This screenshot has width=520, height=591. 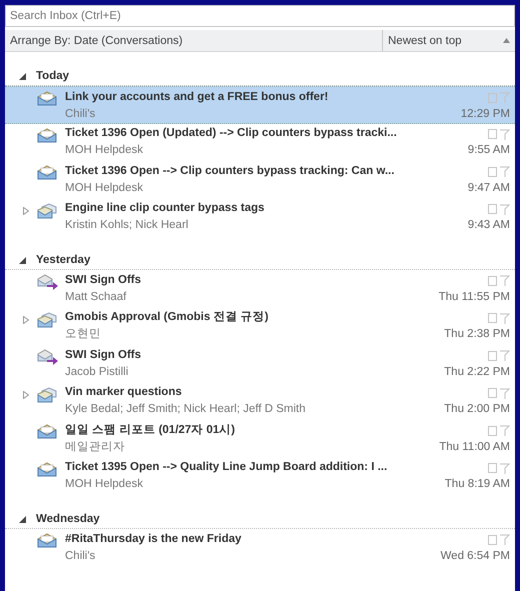 What do you see at coordinates (63, 260) in the screenshot?
I see `group-header: Yesterday` at bounding box center [63, 260].